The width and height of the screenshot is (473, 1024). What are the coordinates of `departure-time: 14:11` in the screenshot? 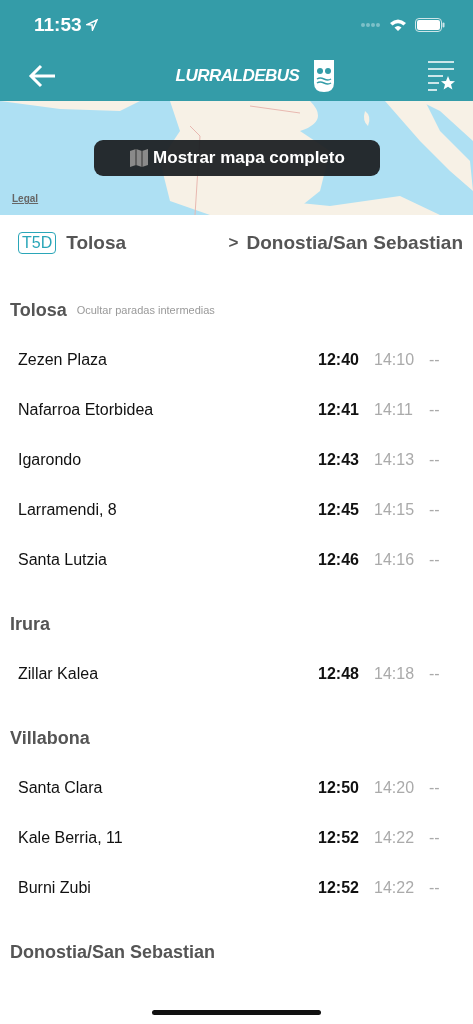 It's located at (394, 410).